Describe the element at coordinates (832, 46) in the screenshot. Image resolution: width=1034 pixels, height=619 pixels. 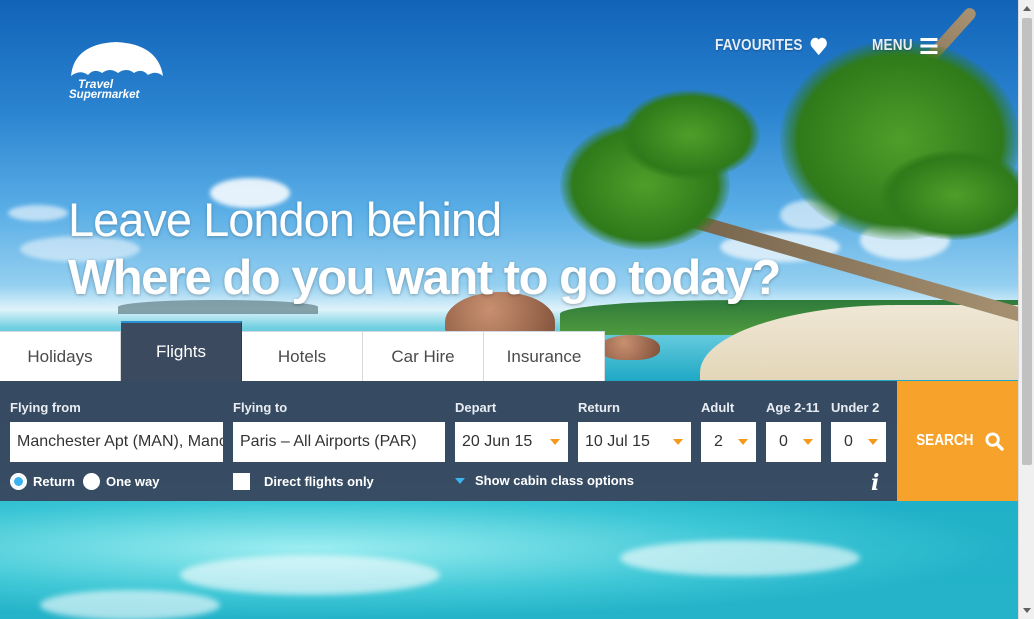
I see `top-navigation: FAVOURITES MENU` at that location.